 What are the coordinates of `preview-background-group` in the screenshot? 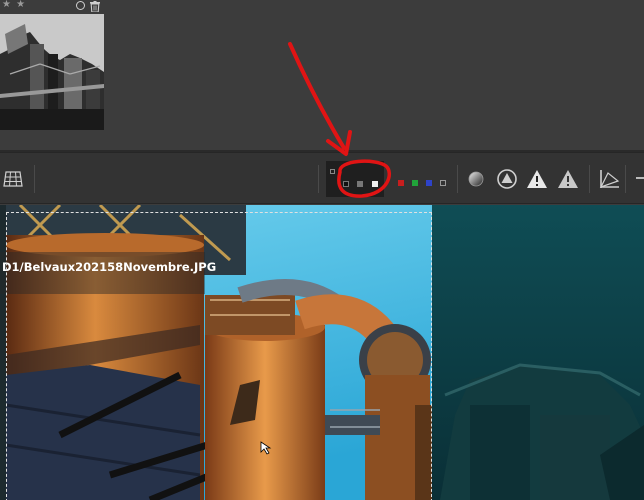 It's located at (355, 179).